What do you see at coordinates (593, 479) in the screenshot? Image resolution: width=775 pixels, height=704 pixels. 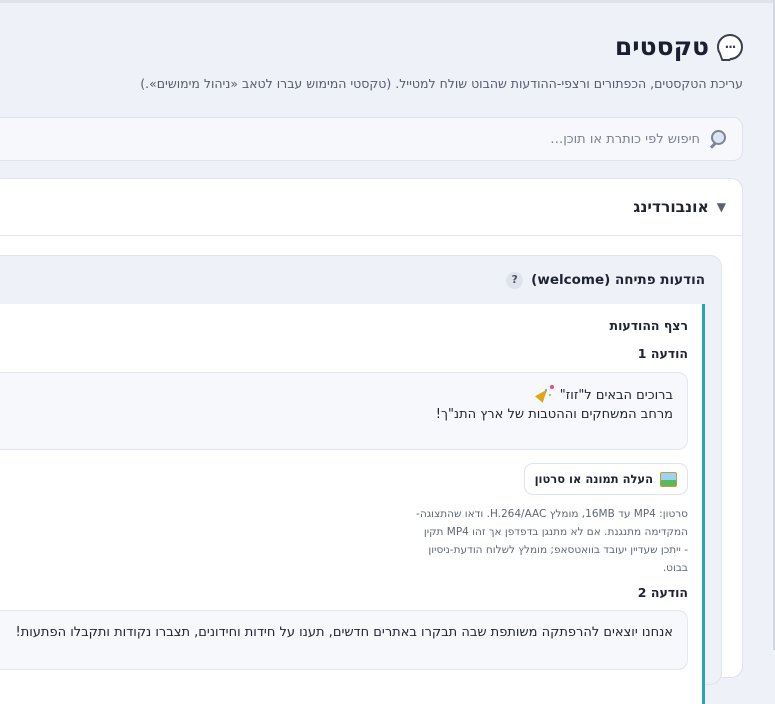 I see `upload-media-label: העלה תמונה או סרטון` at bounding box center [593, 479].